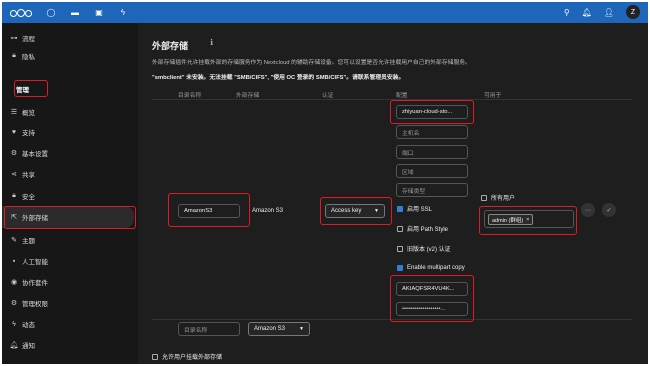 This screenshot has height=366, width=650. Describe the element at coordinates (633, 12) in the screenshot. I see `avatar: Z` at that location.